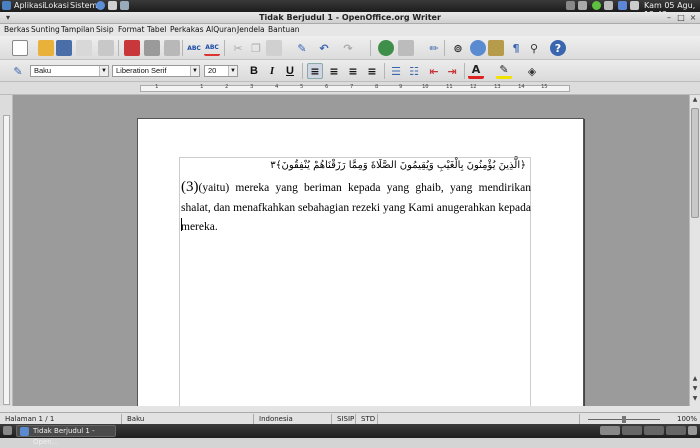 The height and width of the screenshot is (448, 700). What do you see at coordinates (570, 5) in the screenshot?
I see `tray-network-icon` at bounding box center [570, 5].